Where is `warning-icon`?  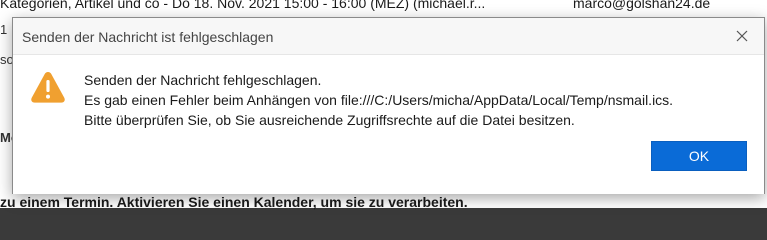
warning-icon is located at coordinates (48, 87).